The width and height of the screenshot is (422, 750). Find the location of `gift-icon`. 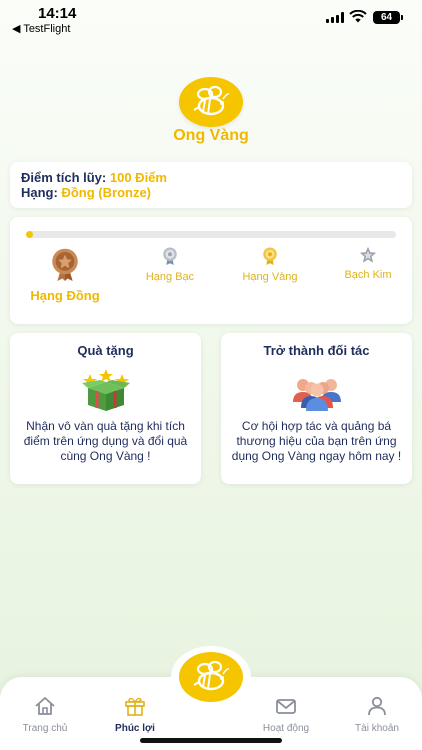

gift-icon is located at coordinates (135, 706).